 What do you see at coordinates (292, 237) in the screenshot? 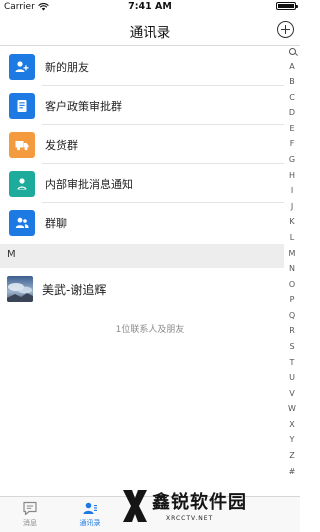
I see `index-letter-l: L` at bounding box center [292, 237].